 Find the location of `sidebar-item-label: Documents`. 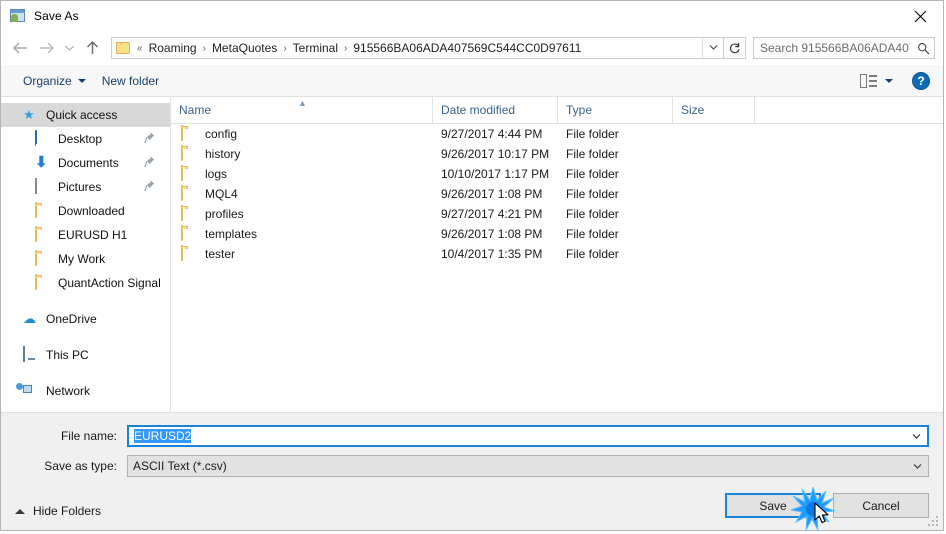

sidebar-item-label: Documents is located at coordinates (88, 163).